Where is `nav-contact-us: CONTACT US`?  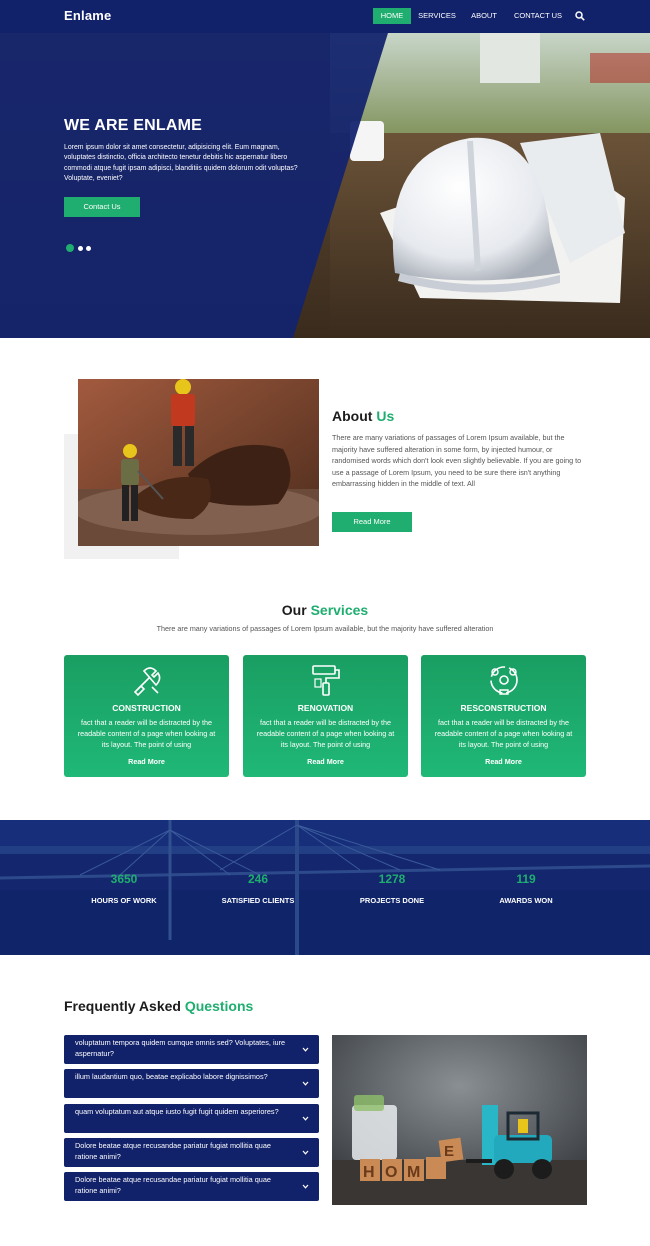
nav-contact-us: CONTACT US is located at coordinates (538, 16).